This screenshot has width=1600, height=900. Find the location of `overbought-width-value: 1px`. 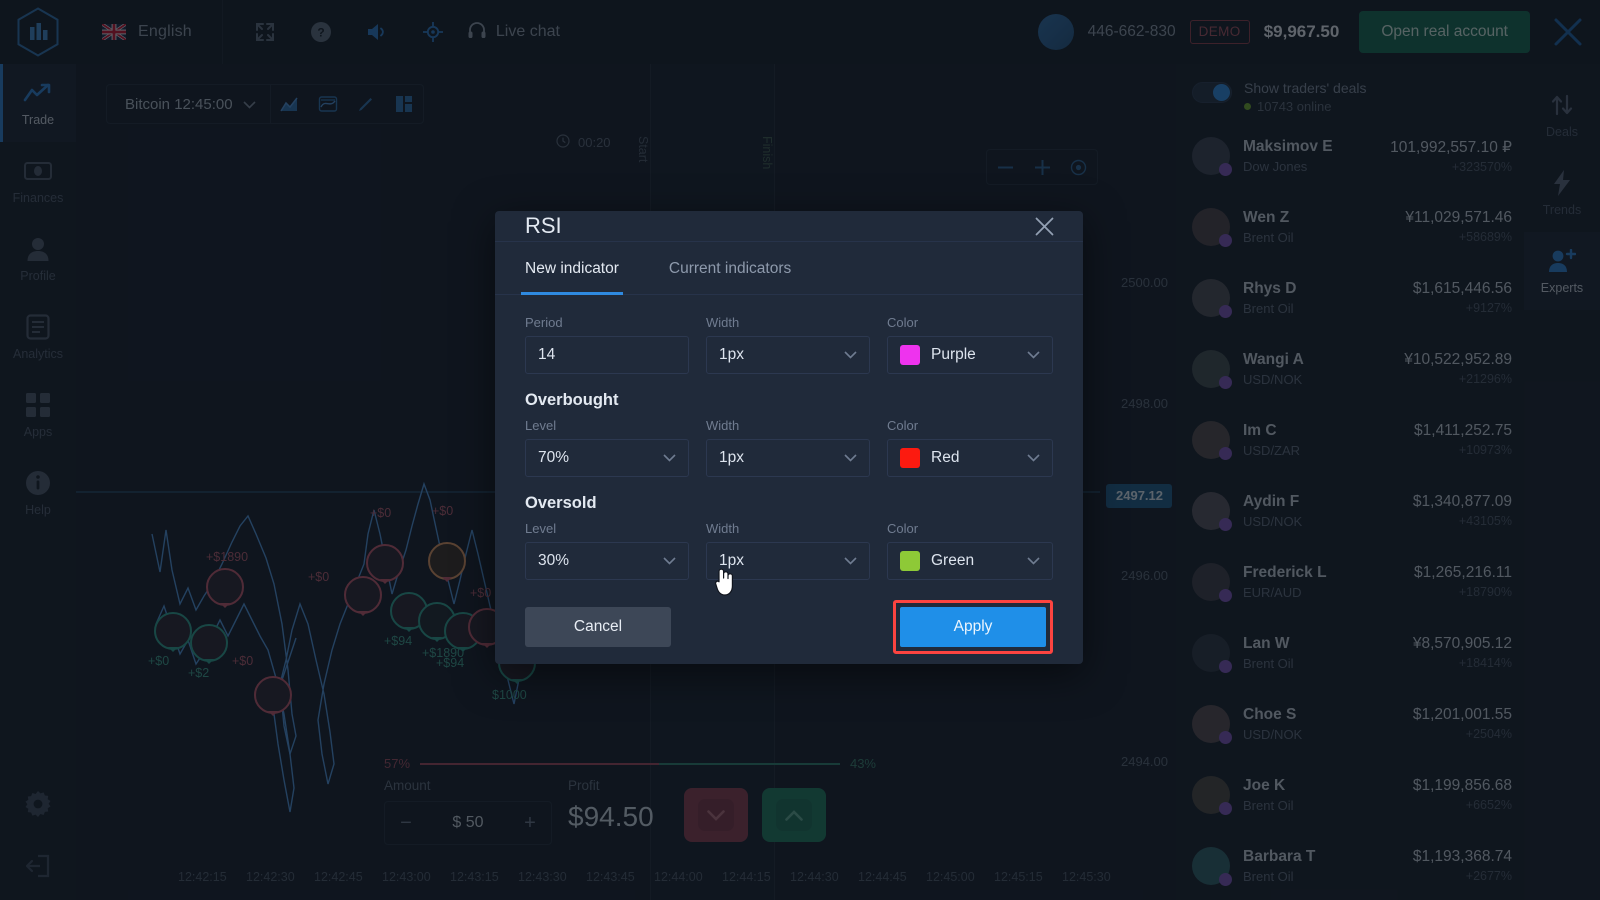

overbought-width-value: 1px is located at coordinates (731, 457).